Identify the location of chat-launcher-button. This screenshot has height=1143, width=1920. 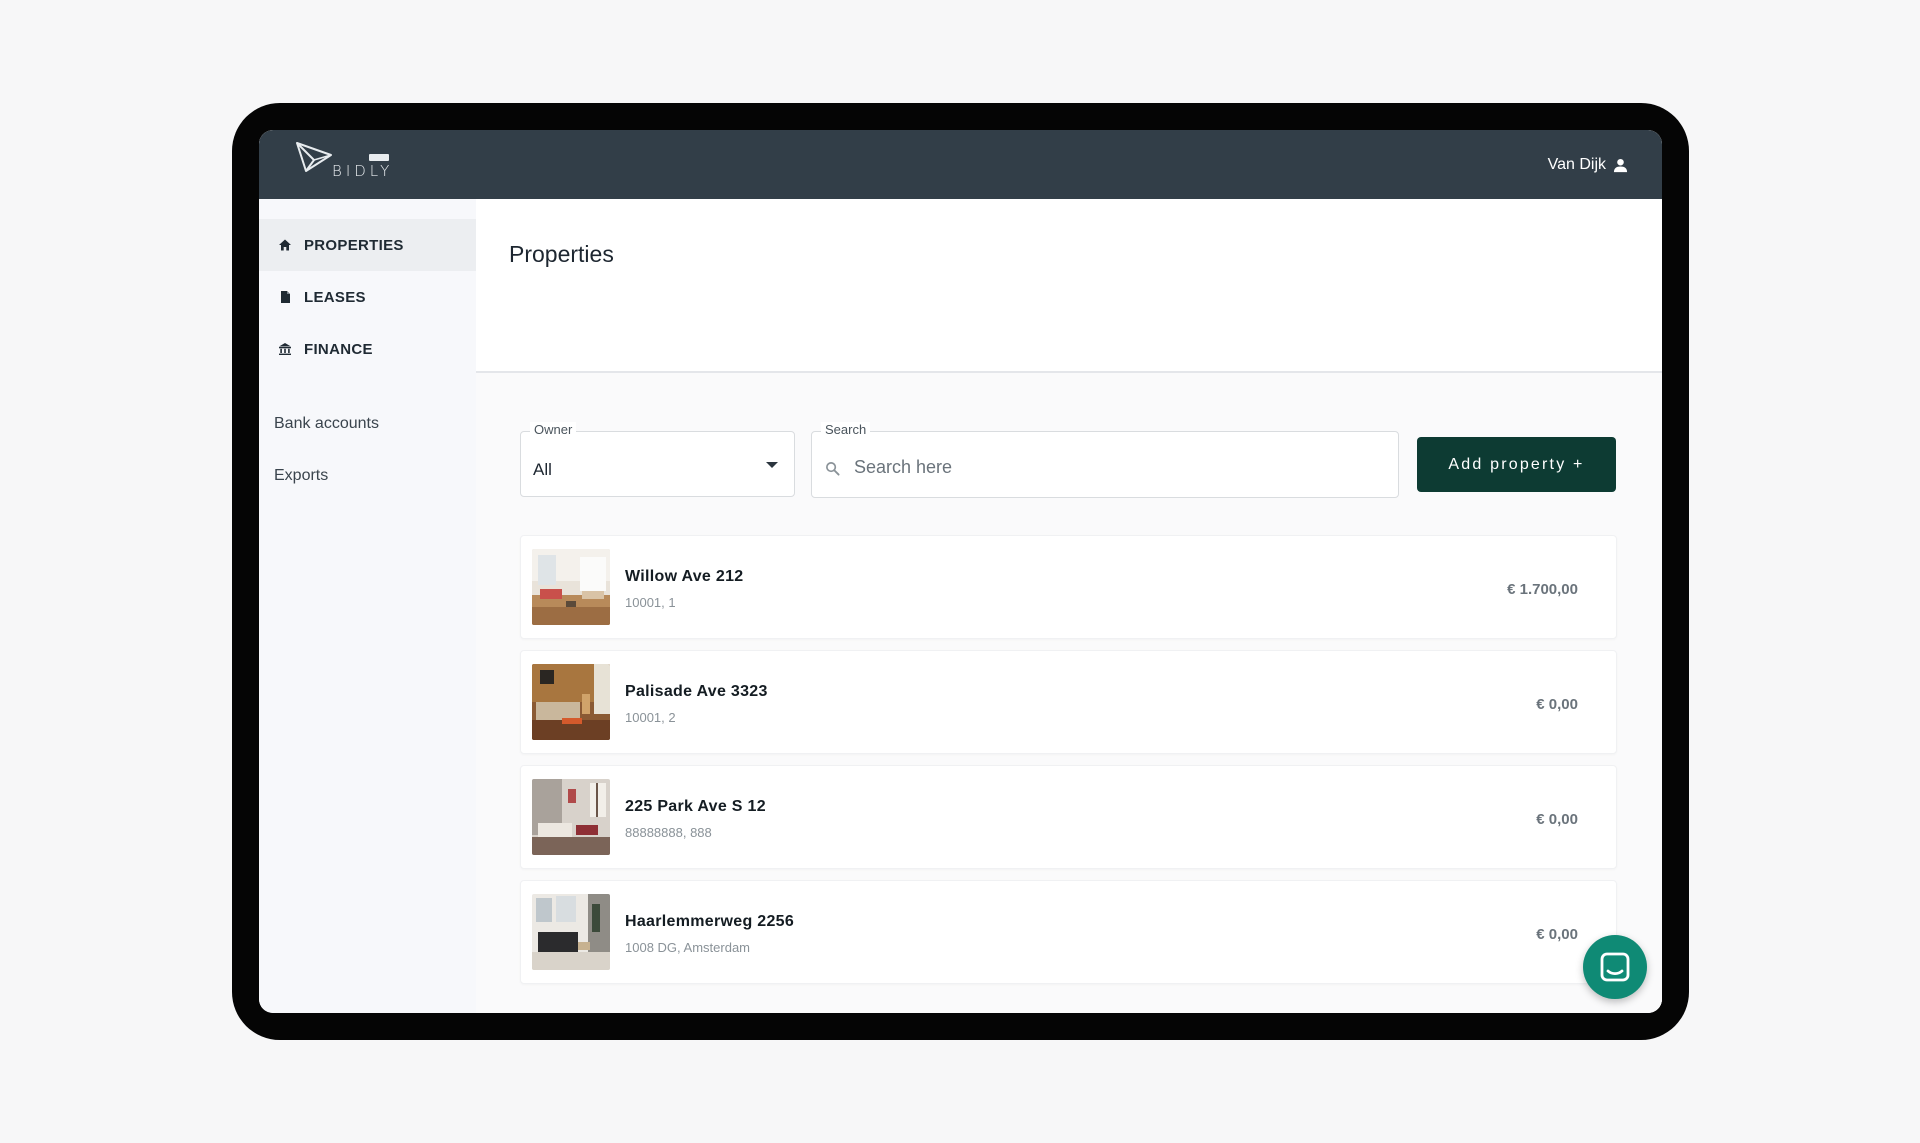
(1615, 967).